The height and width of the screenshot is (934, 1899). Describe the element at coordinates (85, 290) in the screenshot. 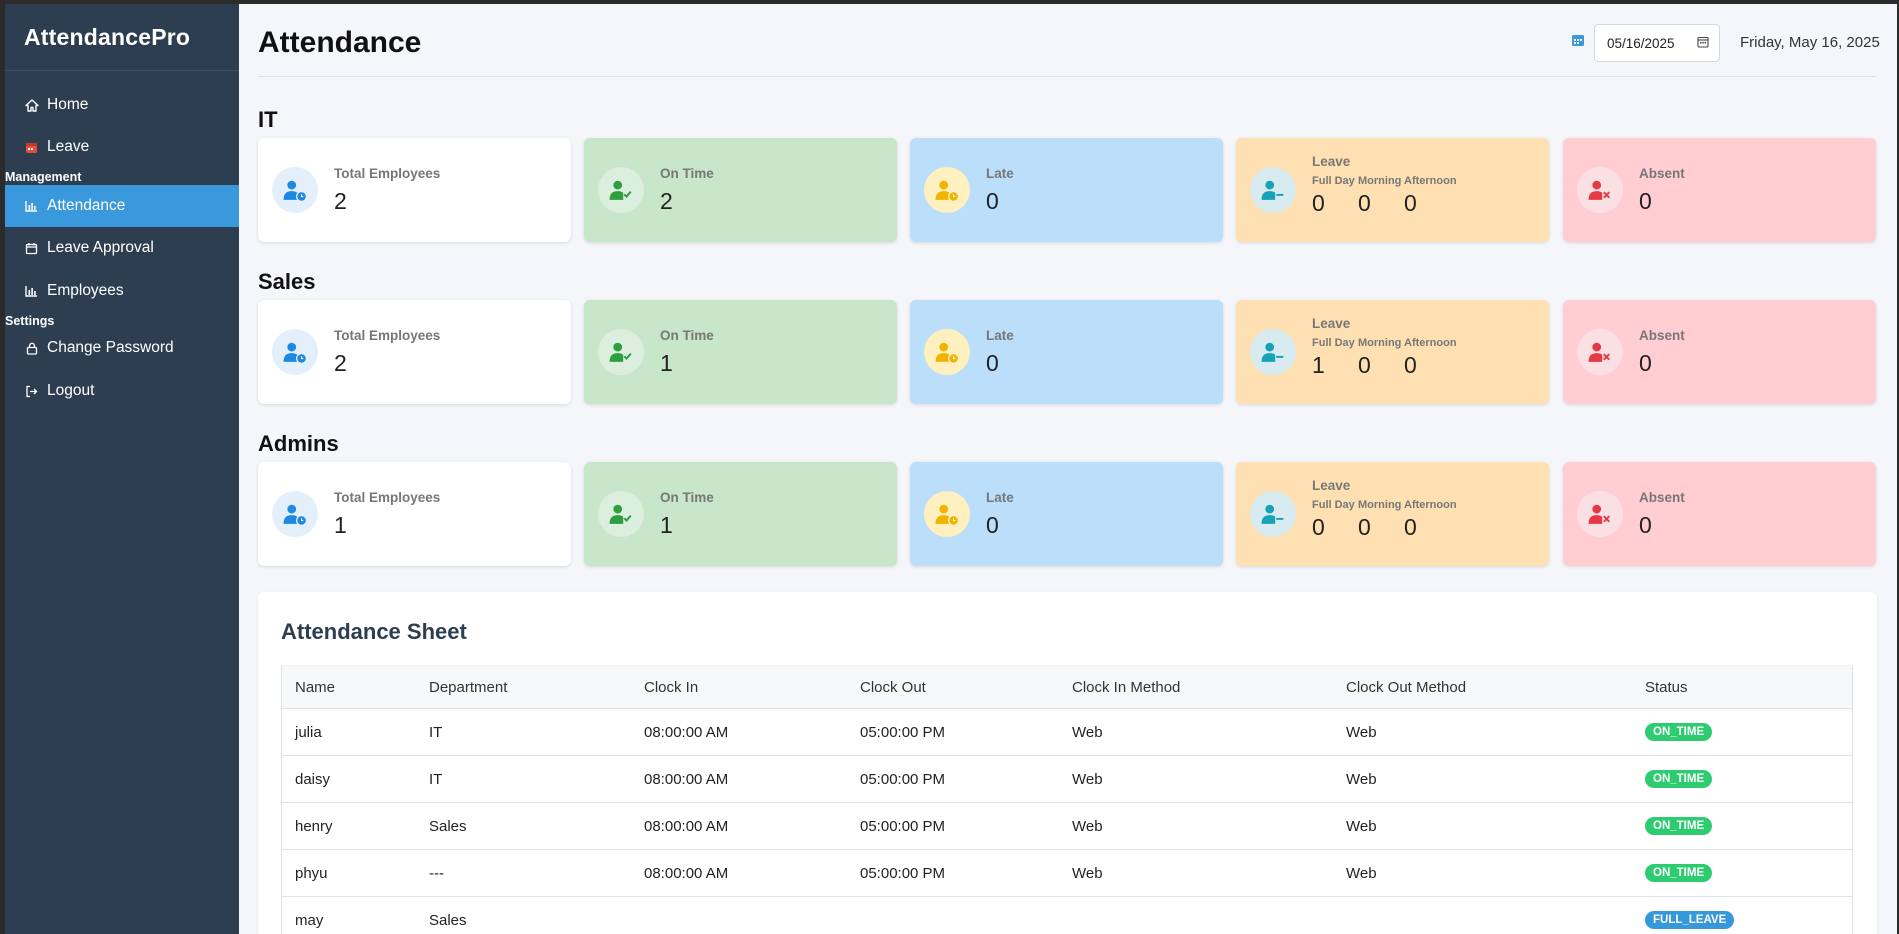

I see `sidebar-item-label: Employees` at that location.